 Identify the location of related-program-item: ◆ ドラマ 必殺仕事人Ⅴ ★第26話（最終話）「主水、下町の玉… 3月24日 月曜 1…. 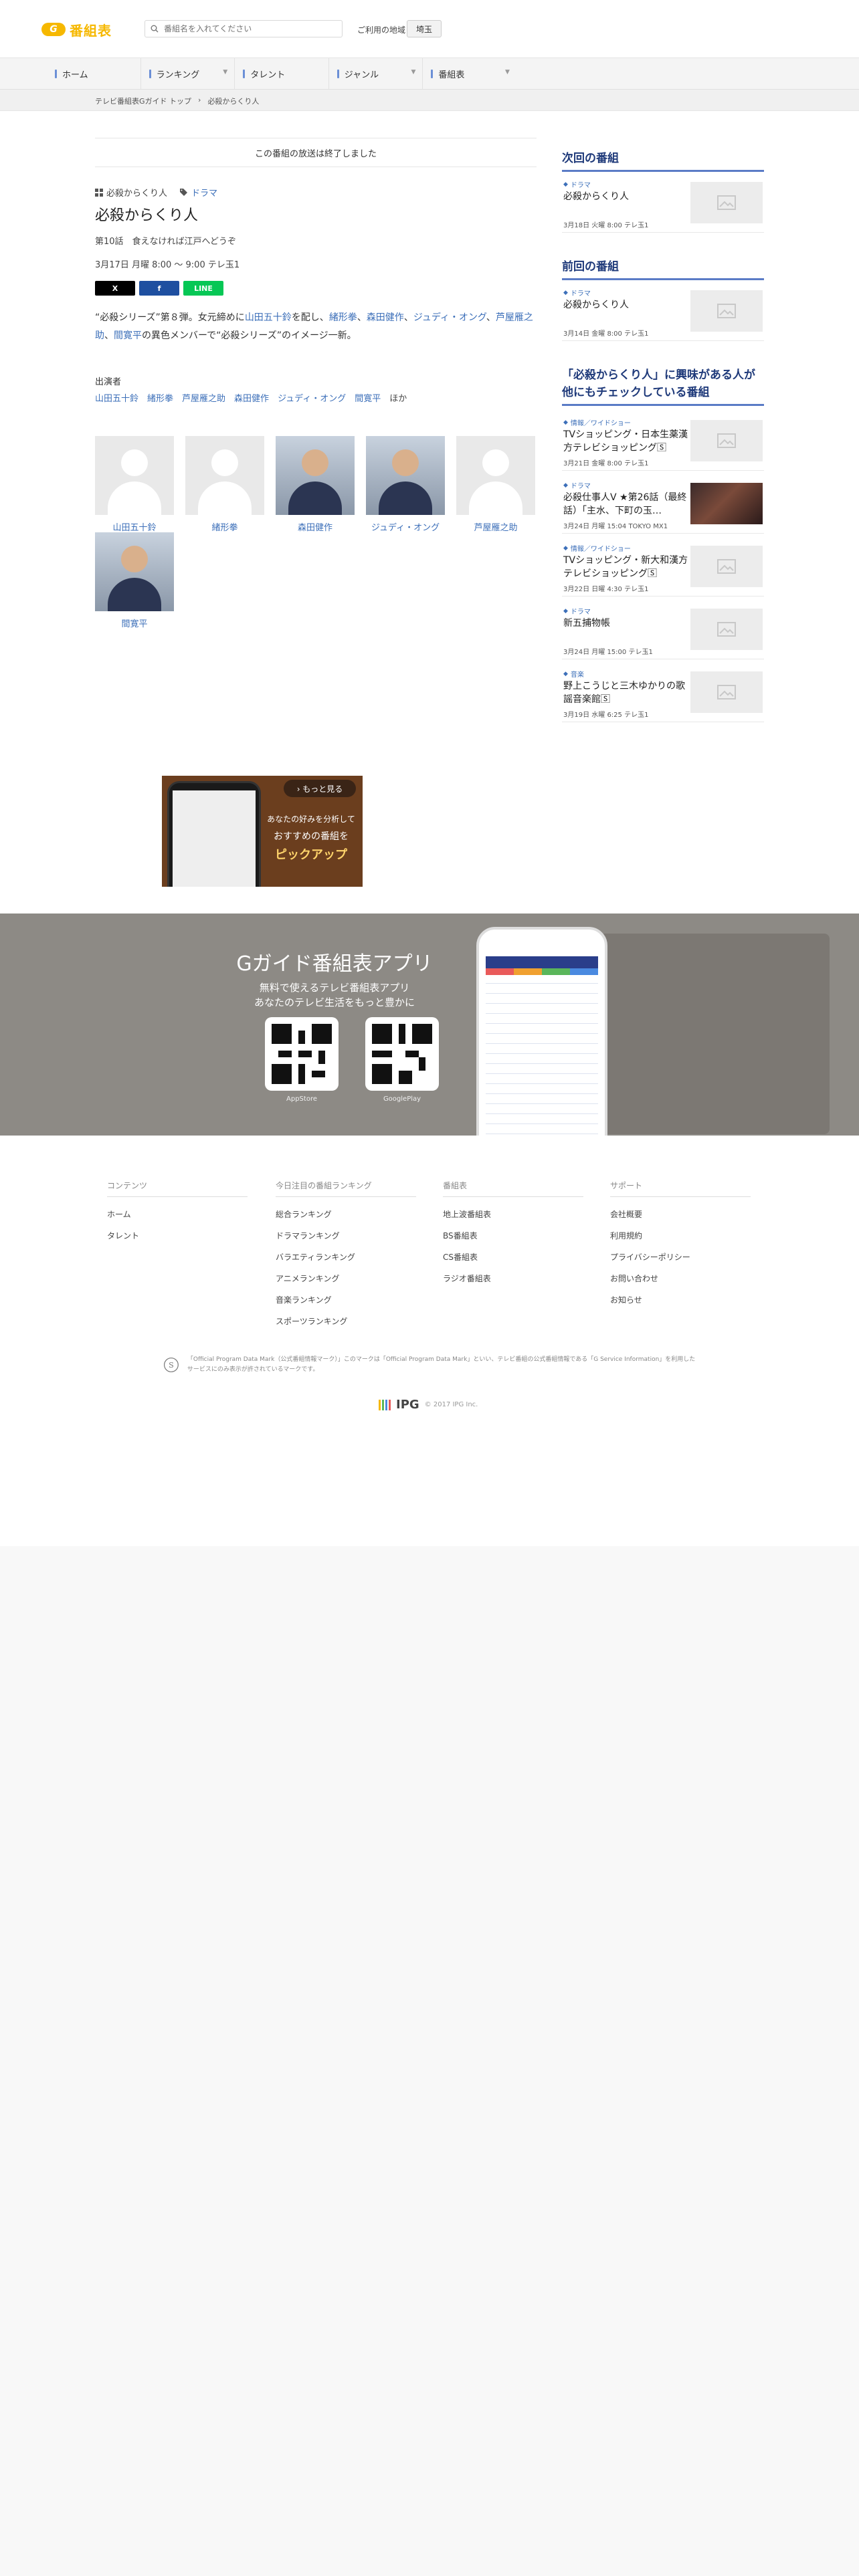
(663, 503).